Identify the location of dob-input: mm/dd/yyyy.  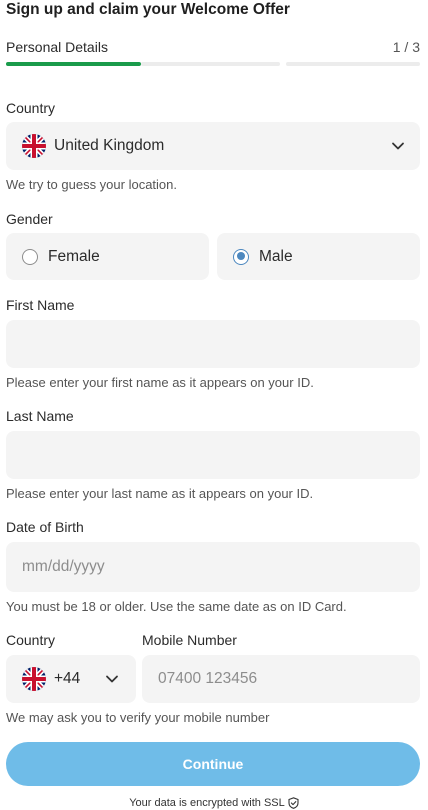
(213, 567).